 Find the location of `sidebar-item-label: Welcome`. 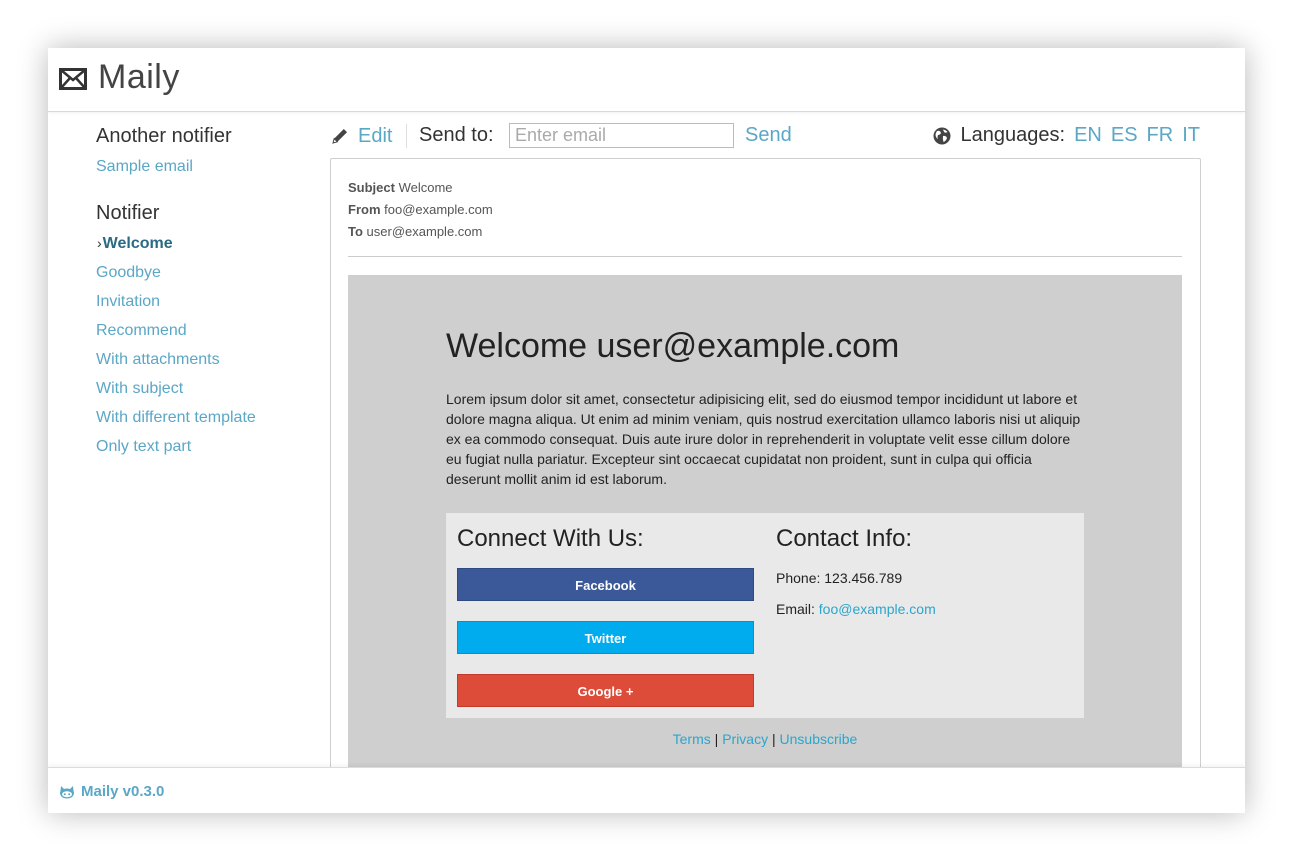

sidebar-item-label: Welcome is located at coordinates (137, 243).